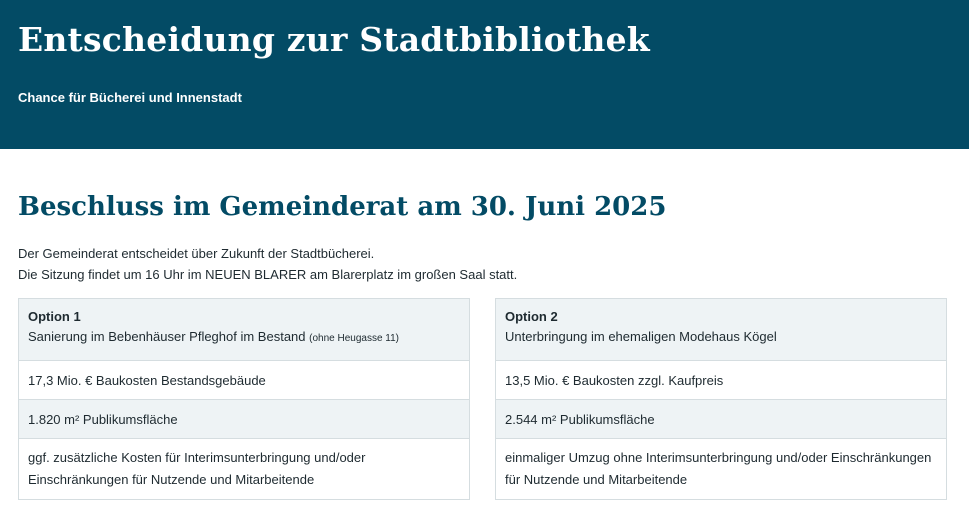 Image resolution: width=969 pixels, height=521 pixels. What do you see at coordinates (54, 316) in the screenshot?
I see `option-label: Option 1` at bounding box center [54, 316].